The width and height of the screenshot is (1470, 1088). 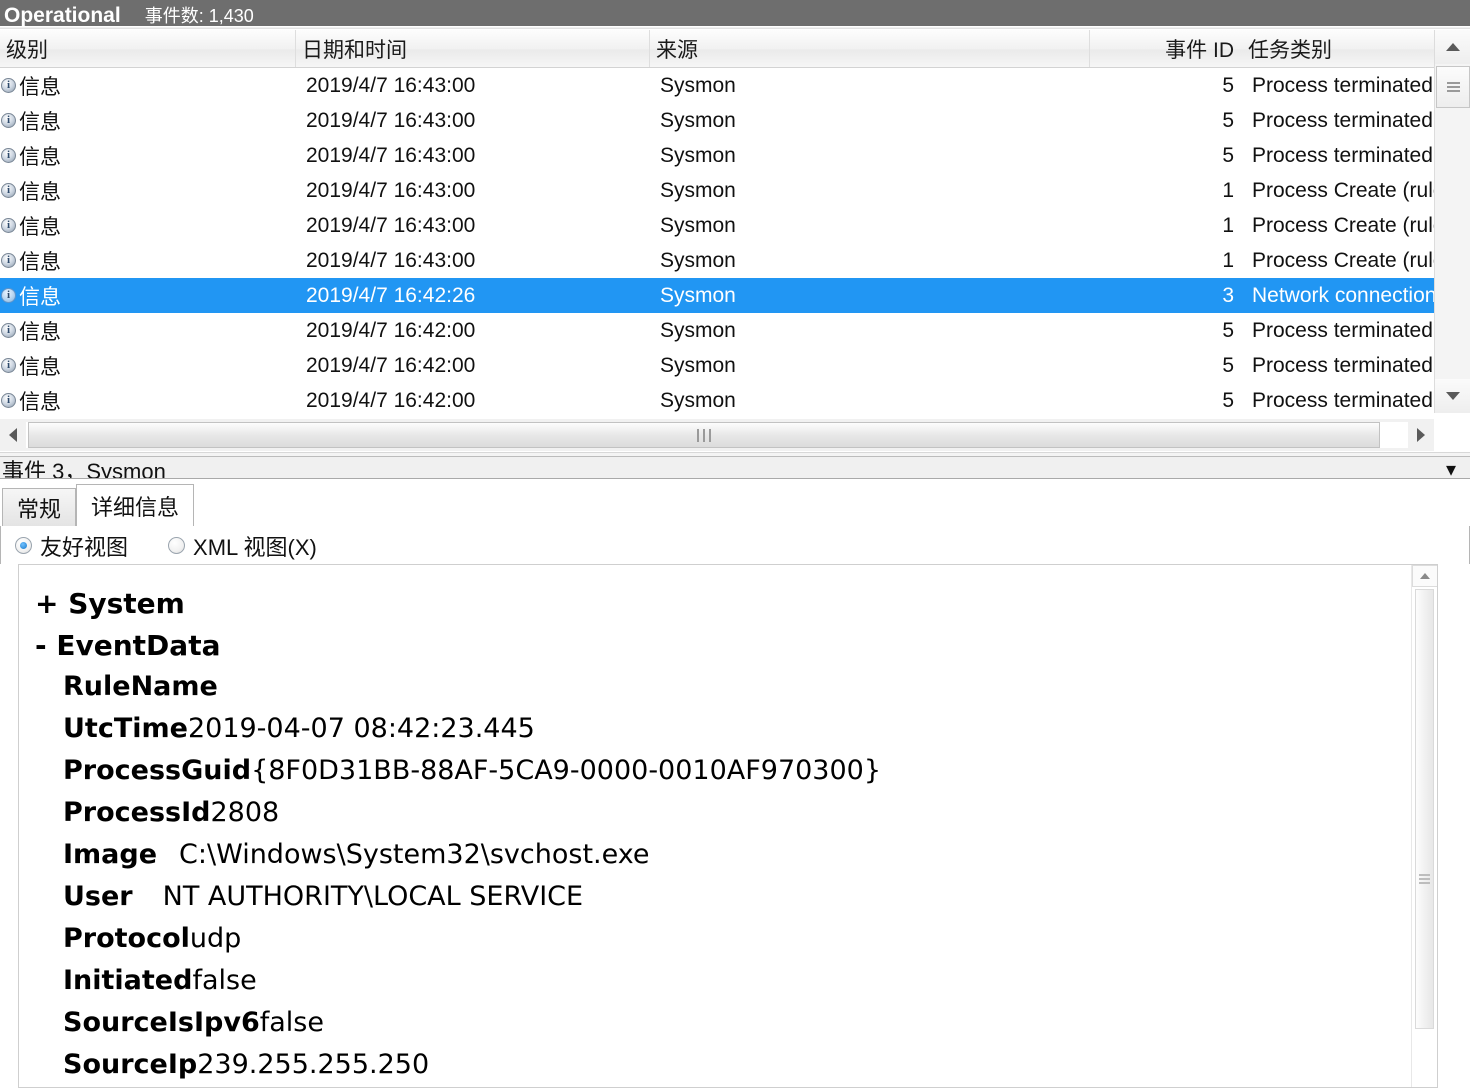 I want to click on column-header-event-id: 事件 ID, so click(x=1166, y=48).